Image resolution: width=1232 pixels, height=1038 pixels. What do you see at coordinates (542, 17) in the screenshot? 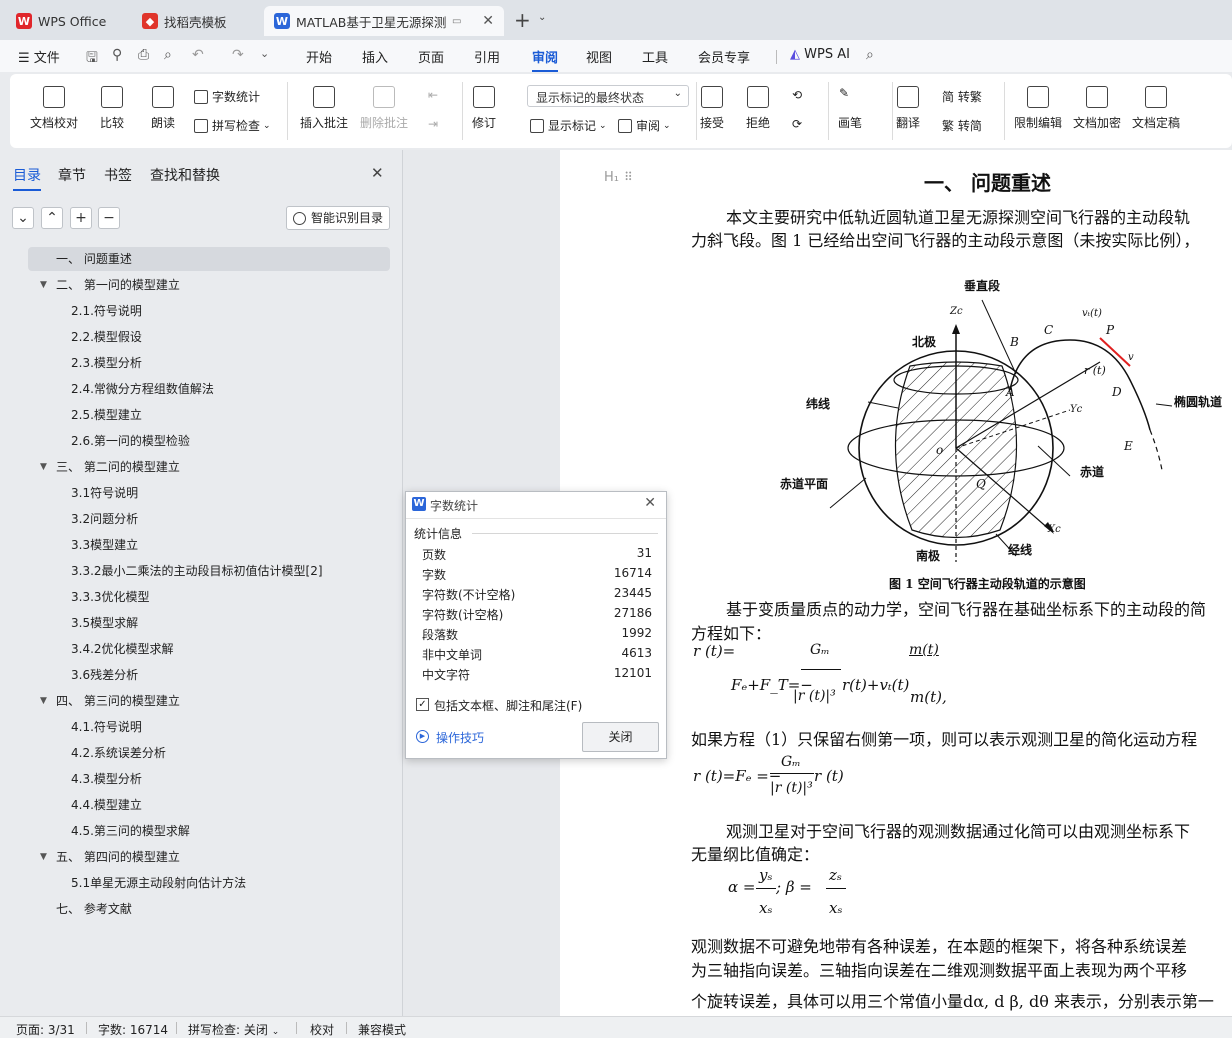
I see `chevron-down-icon: ⌄` at bounding box center [542, 17].